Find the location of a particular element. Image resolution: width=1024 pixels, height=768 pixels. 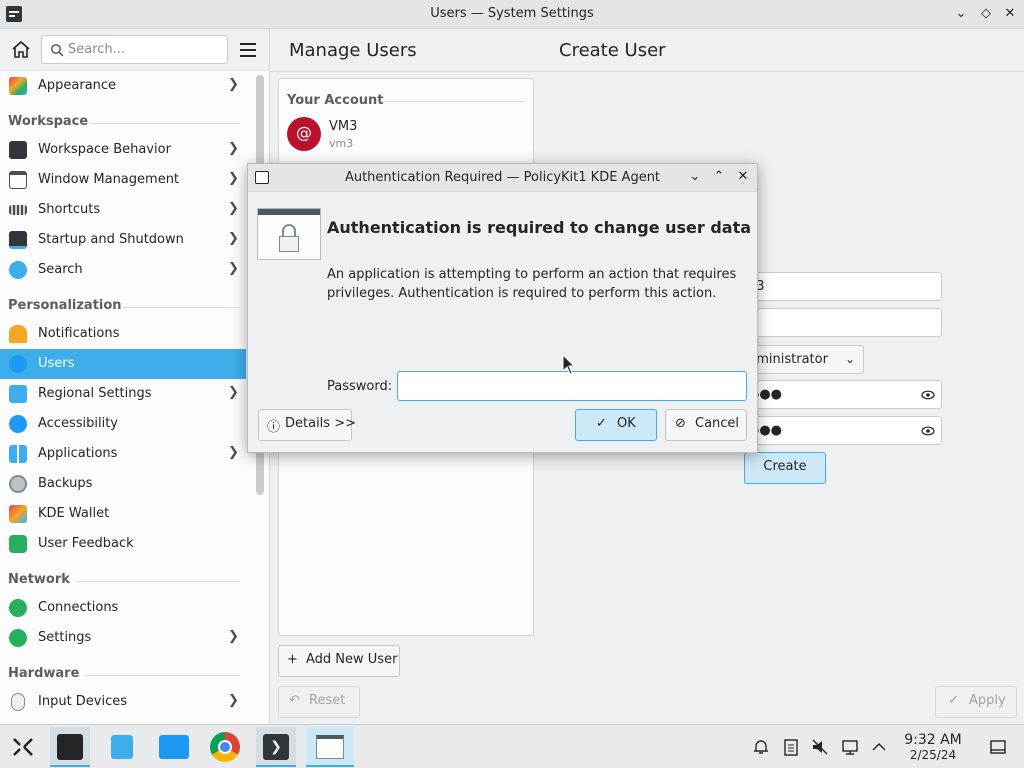

taskbar-chrome is located at coordinates (225, 747).